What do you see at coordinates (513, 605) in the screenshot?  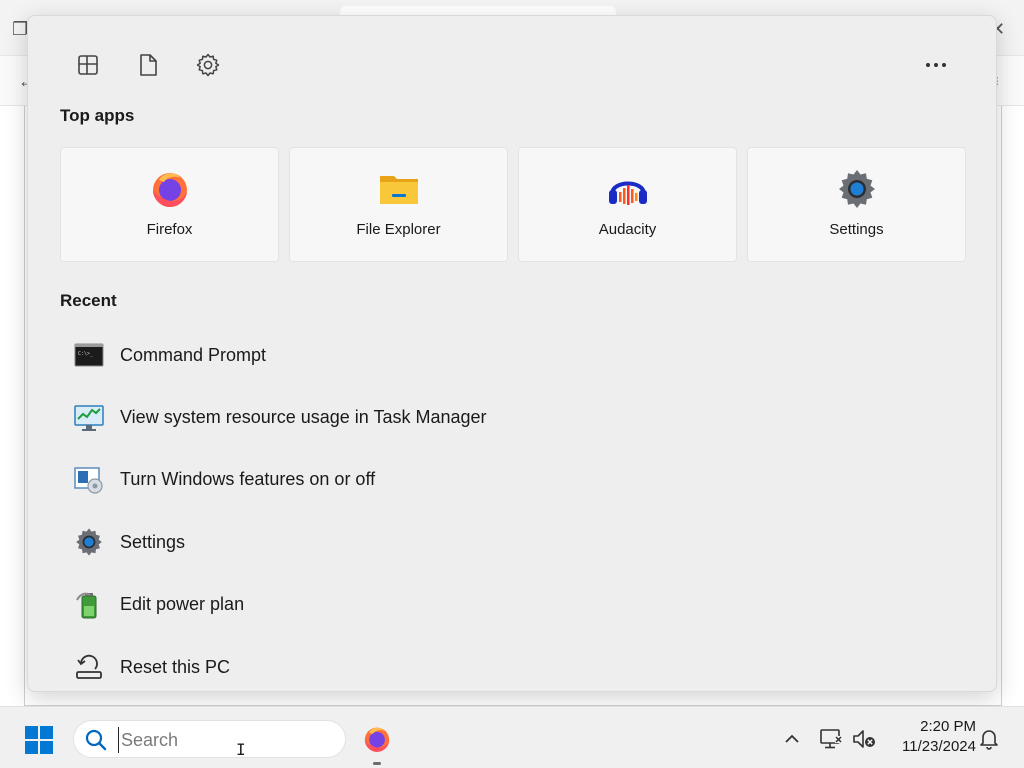 I see `recent-item-power-plan: Edit power plan` at bounding box center [513, 605].